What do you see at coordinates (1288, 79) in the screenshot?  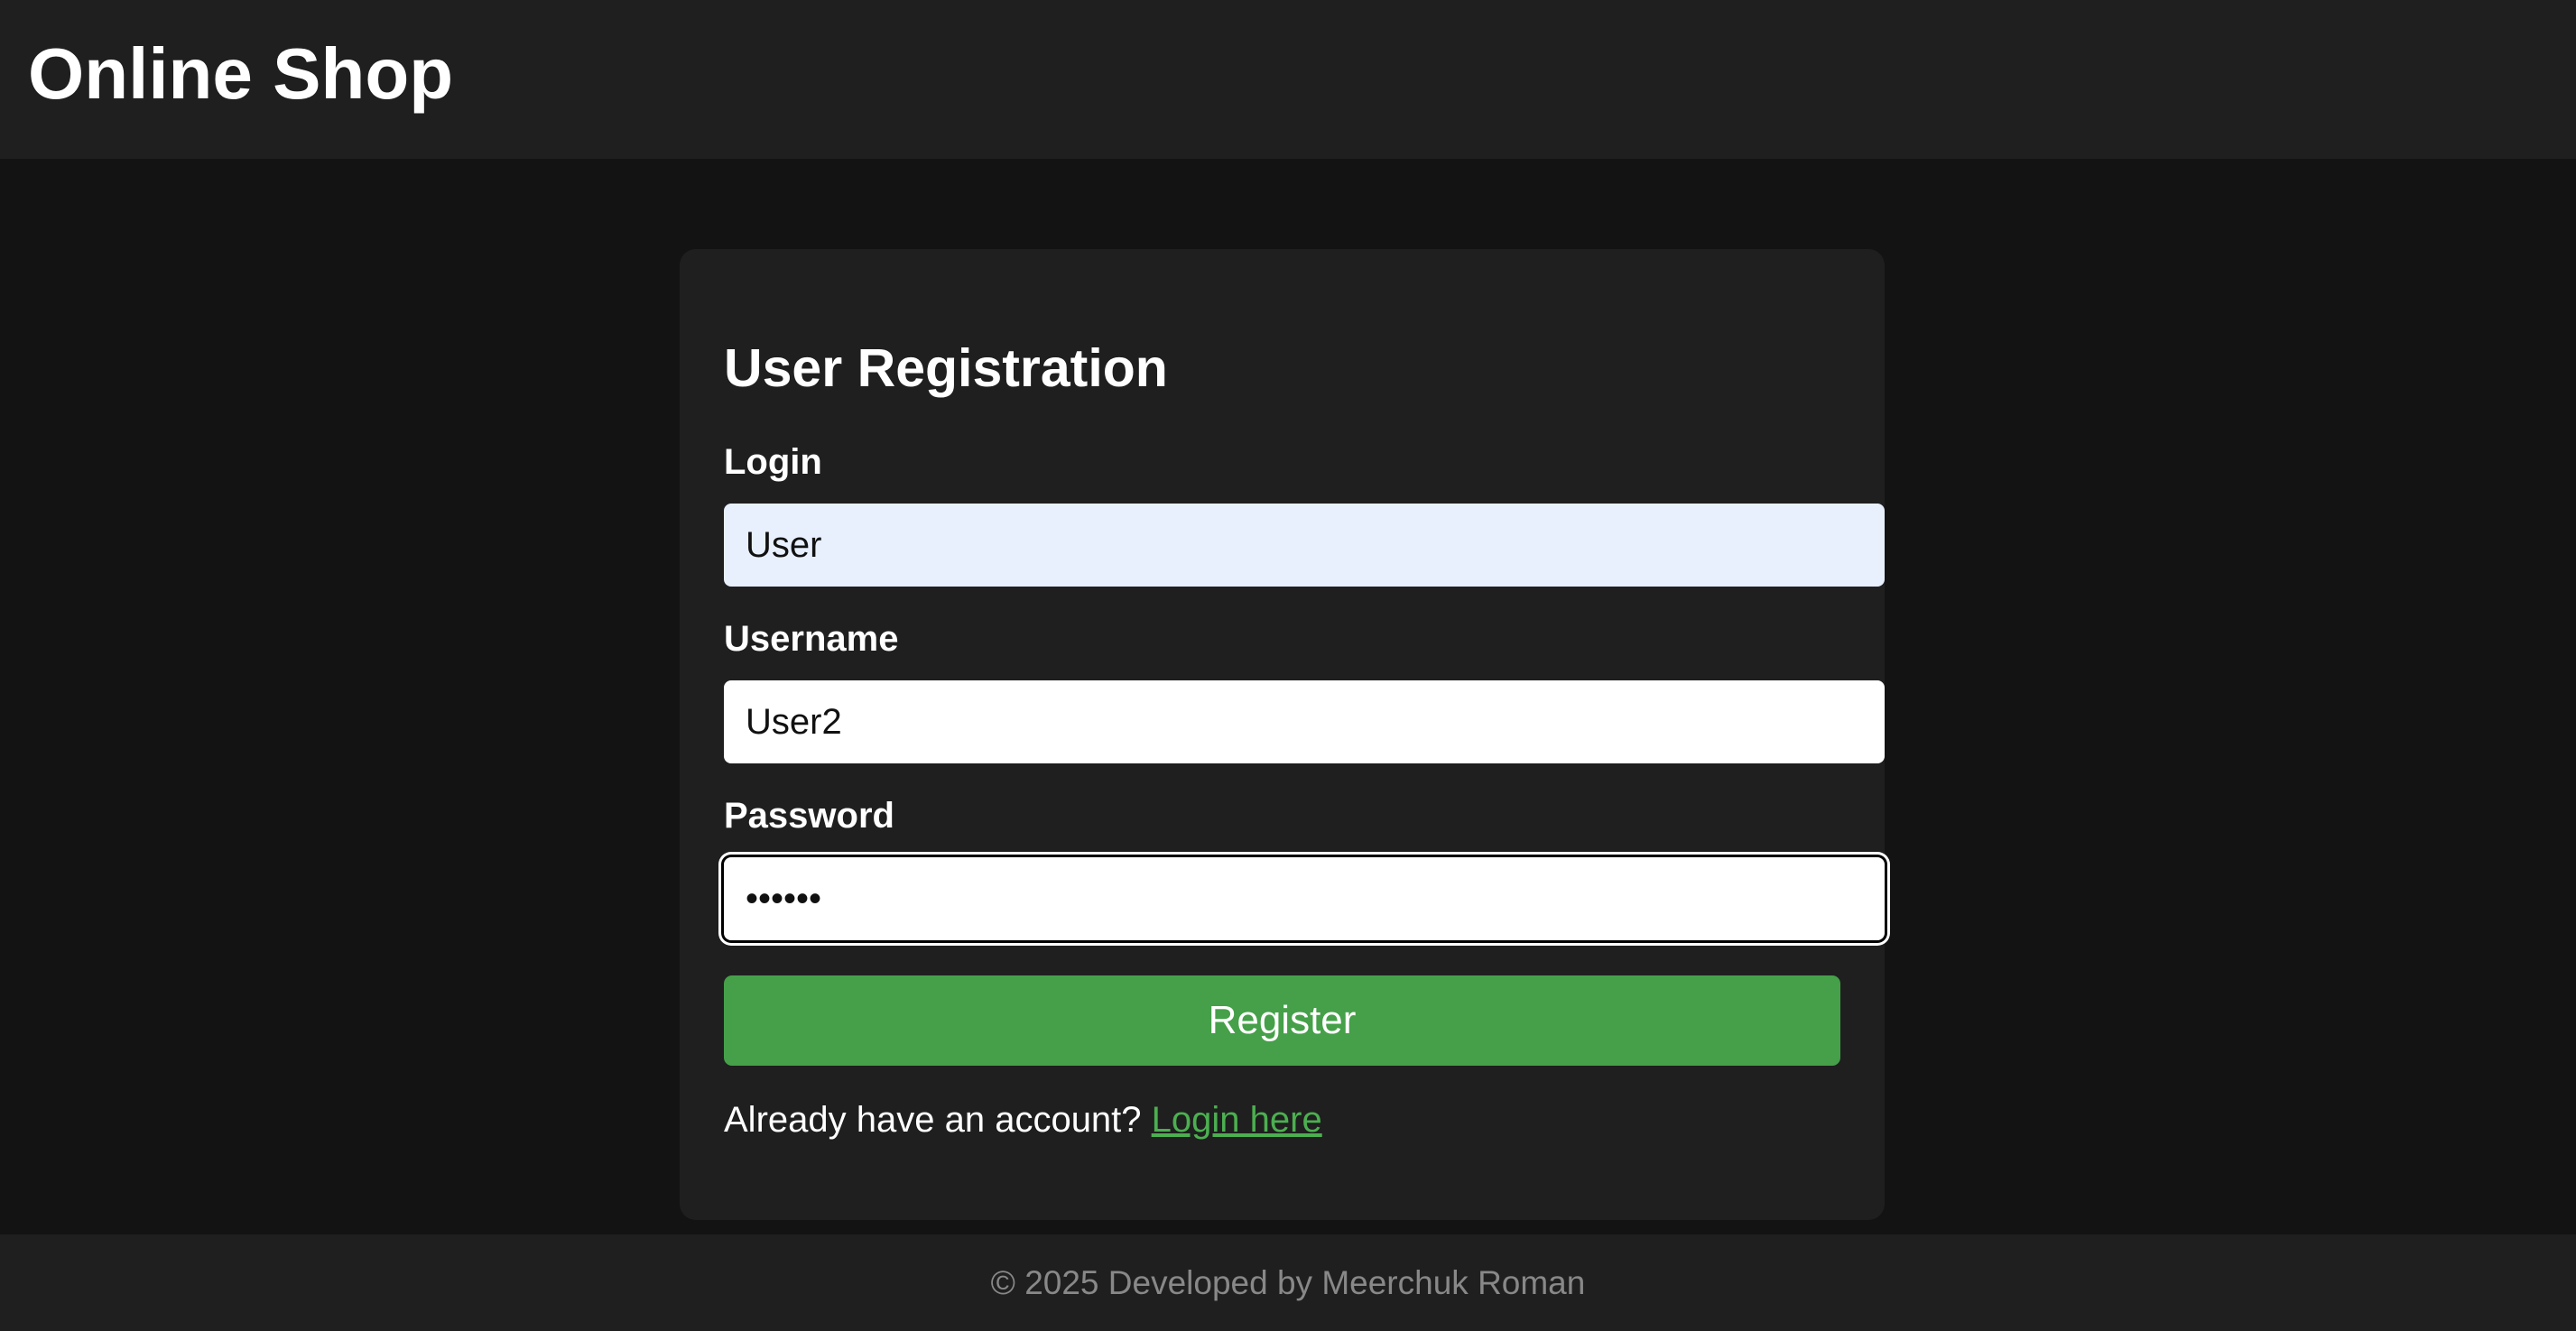 I see `site-header: Online Shop` at bounding box center [1288, 79].